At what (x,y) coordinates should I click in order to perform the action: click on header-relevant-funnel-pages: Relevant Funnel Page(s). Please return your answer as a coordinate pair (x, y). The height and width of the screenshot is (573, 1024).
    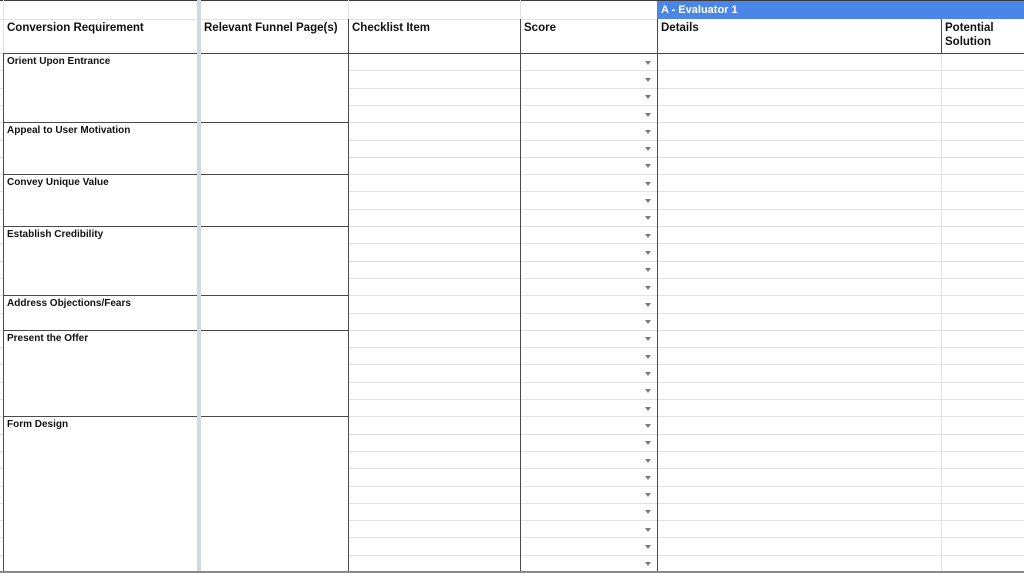
    Looking at the image, I should click on (271, 28).